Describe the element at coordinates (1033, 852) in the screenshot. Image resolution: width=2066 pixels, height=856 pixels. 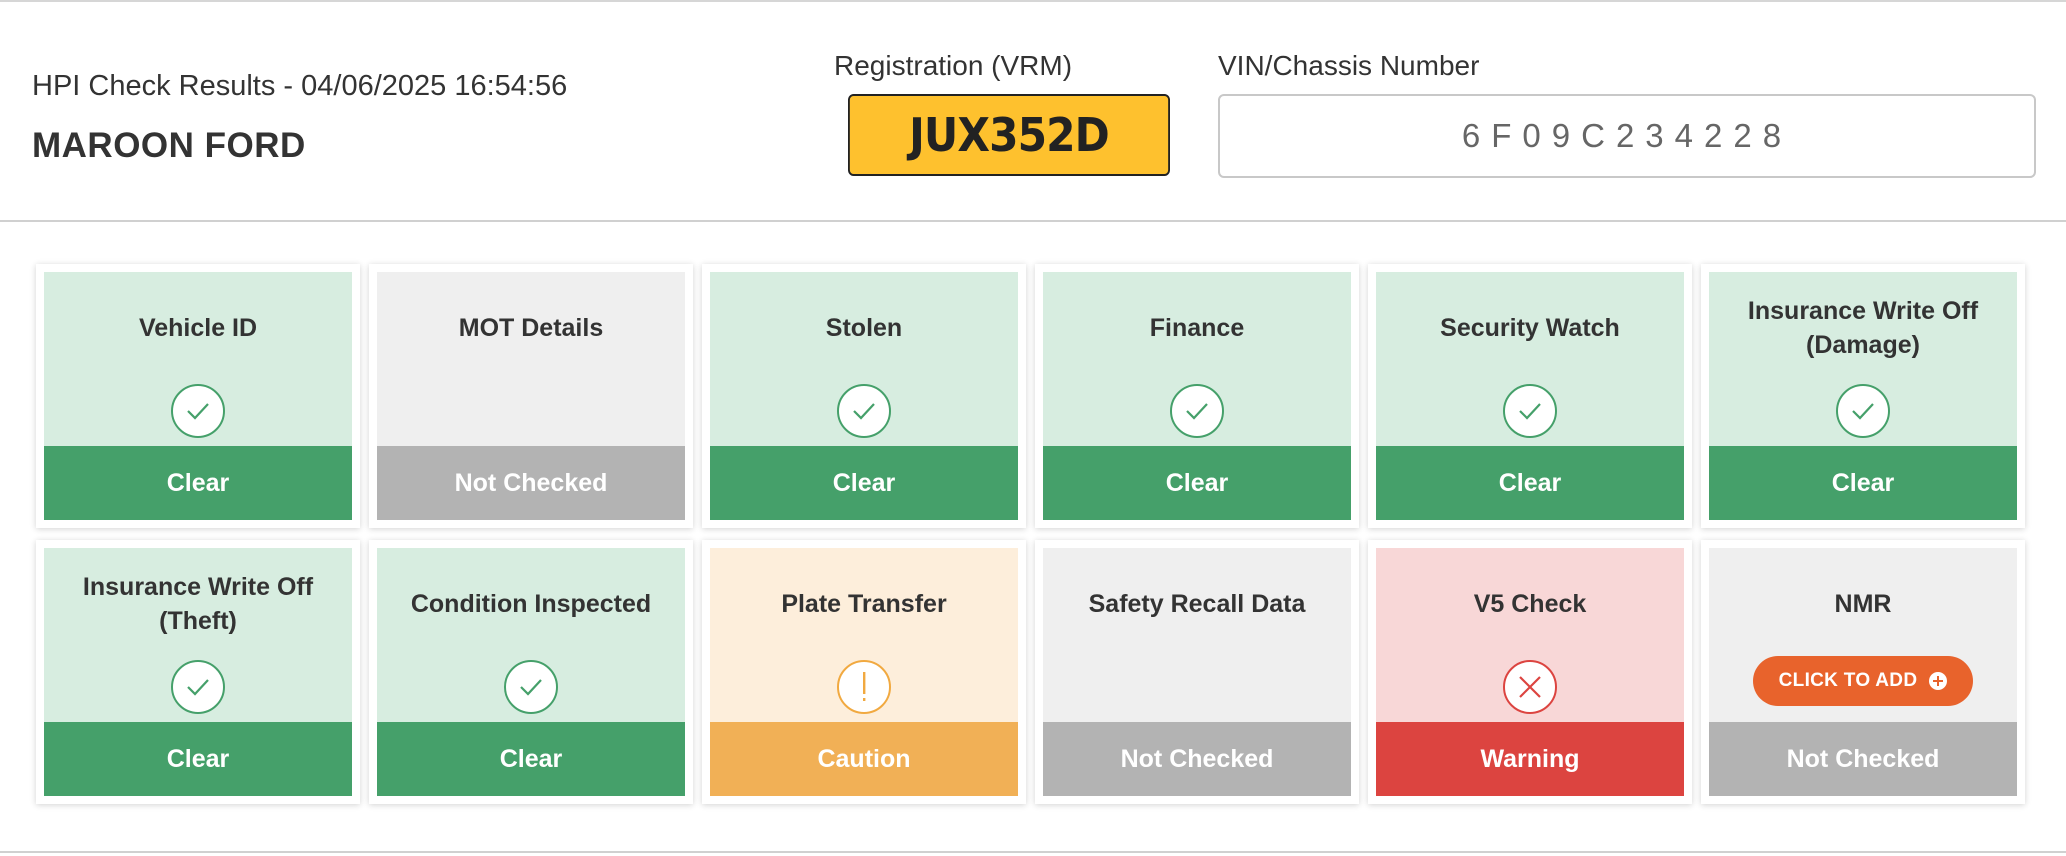
I see `bottom-border` at that location.